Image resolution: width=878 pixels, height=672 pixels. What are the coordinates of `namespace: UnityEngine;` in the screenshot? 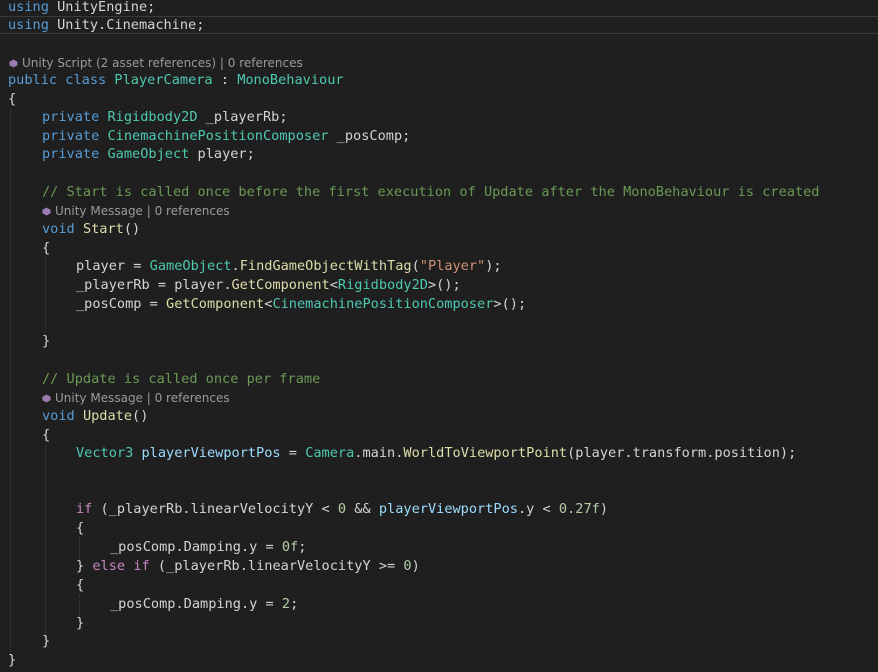 It's located at (102, 7).